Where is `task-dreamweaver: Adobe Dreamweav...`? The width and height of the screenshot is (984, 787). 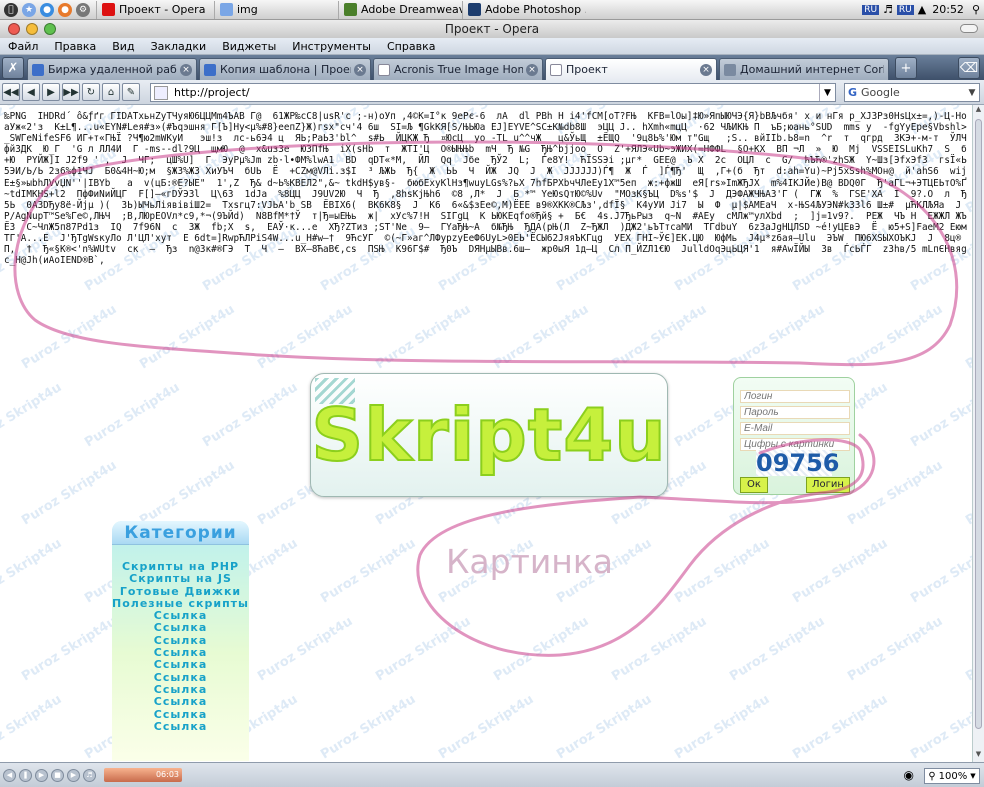 task-dreamweaver: Adobe Dreamweav... is located at coordinates (400, 9).